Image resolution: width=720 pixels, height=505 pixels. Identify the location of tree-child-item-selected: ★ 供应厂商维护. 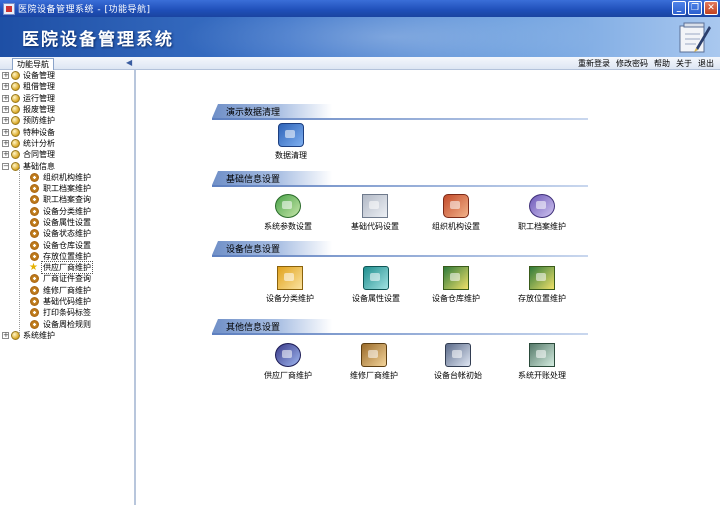
(68, 268).